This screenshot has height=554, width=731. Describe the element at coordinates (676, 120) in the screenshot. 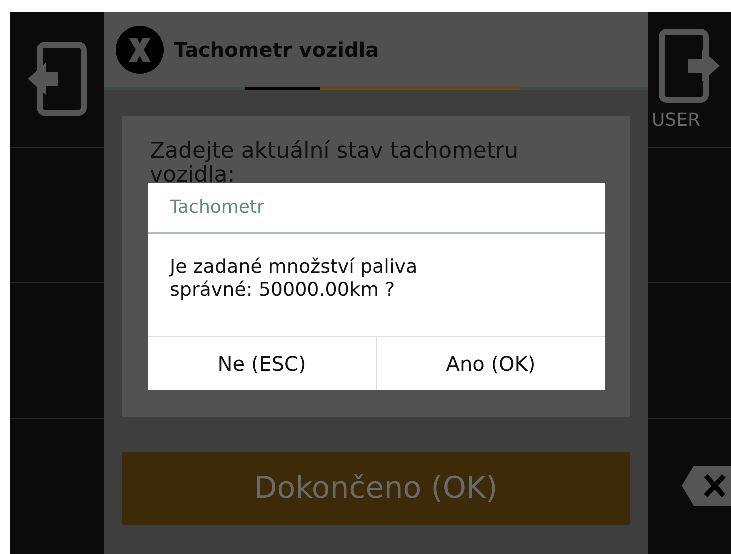

I see `user-label: USER` at that location.